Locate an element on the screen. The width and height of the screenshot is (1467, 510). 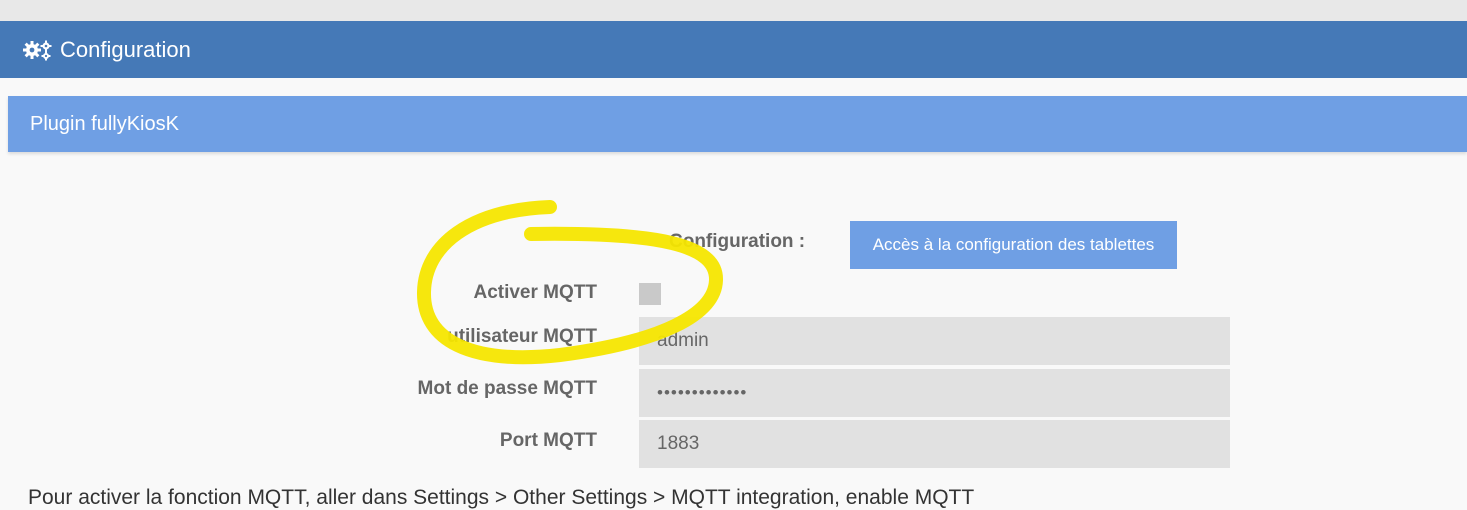
plugin-title: Plugin fullyKiosK is located at coordinates (104, 123).